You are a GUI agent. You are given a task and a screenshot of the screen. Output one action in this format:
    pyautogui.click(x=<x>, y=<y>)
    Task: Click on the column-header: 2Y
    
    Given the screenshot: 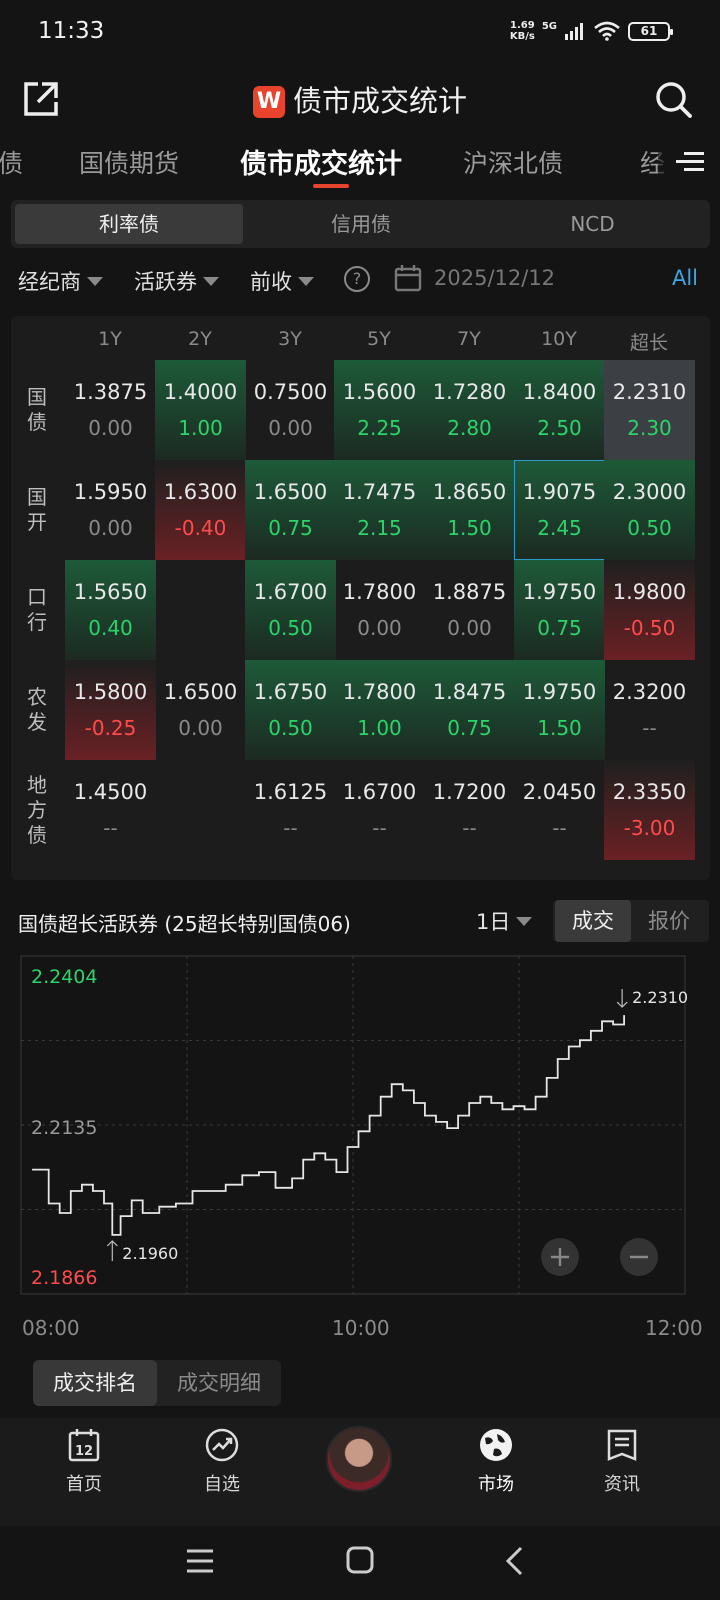 What is the action you would take?
    pyautogui.click(x=200, y=339)
    